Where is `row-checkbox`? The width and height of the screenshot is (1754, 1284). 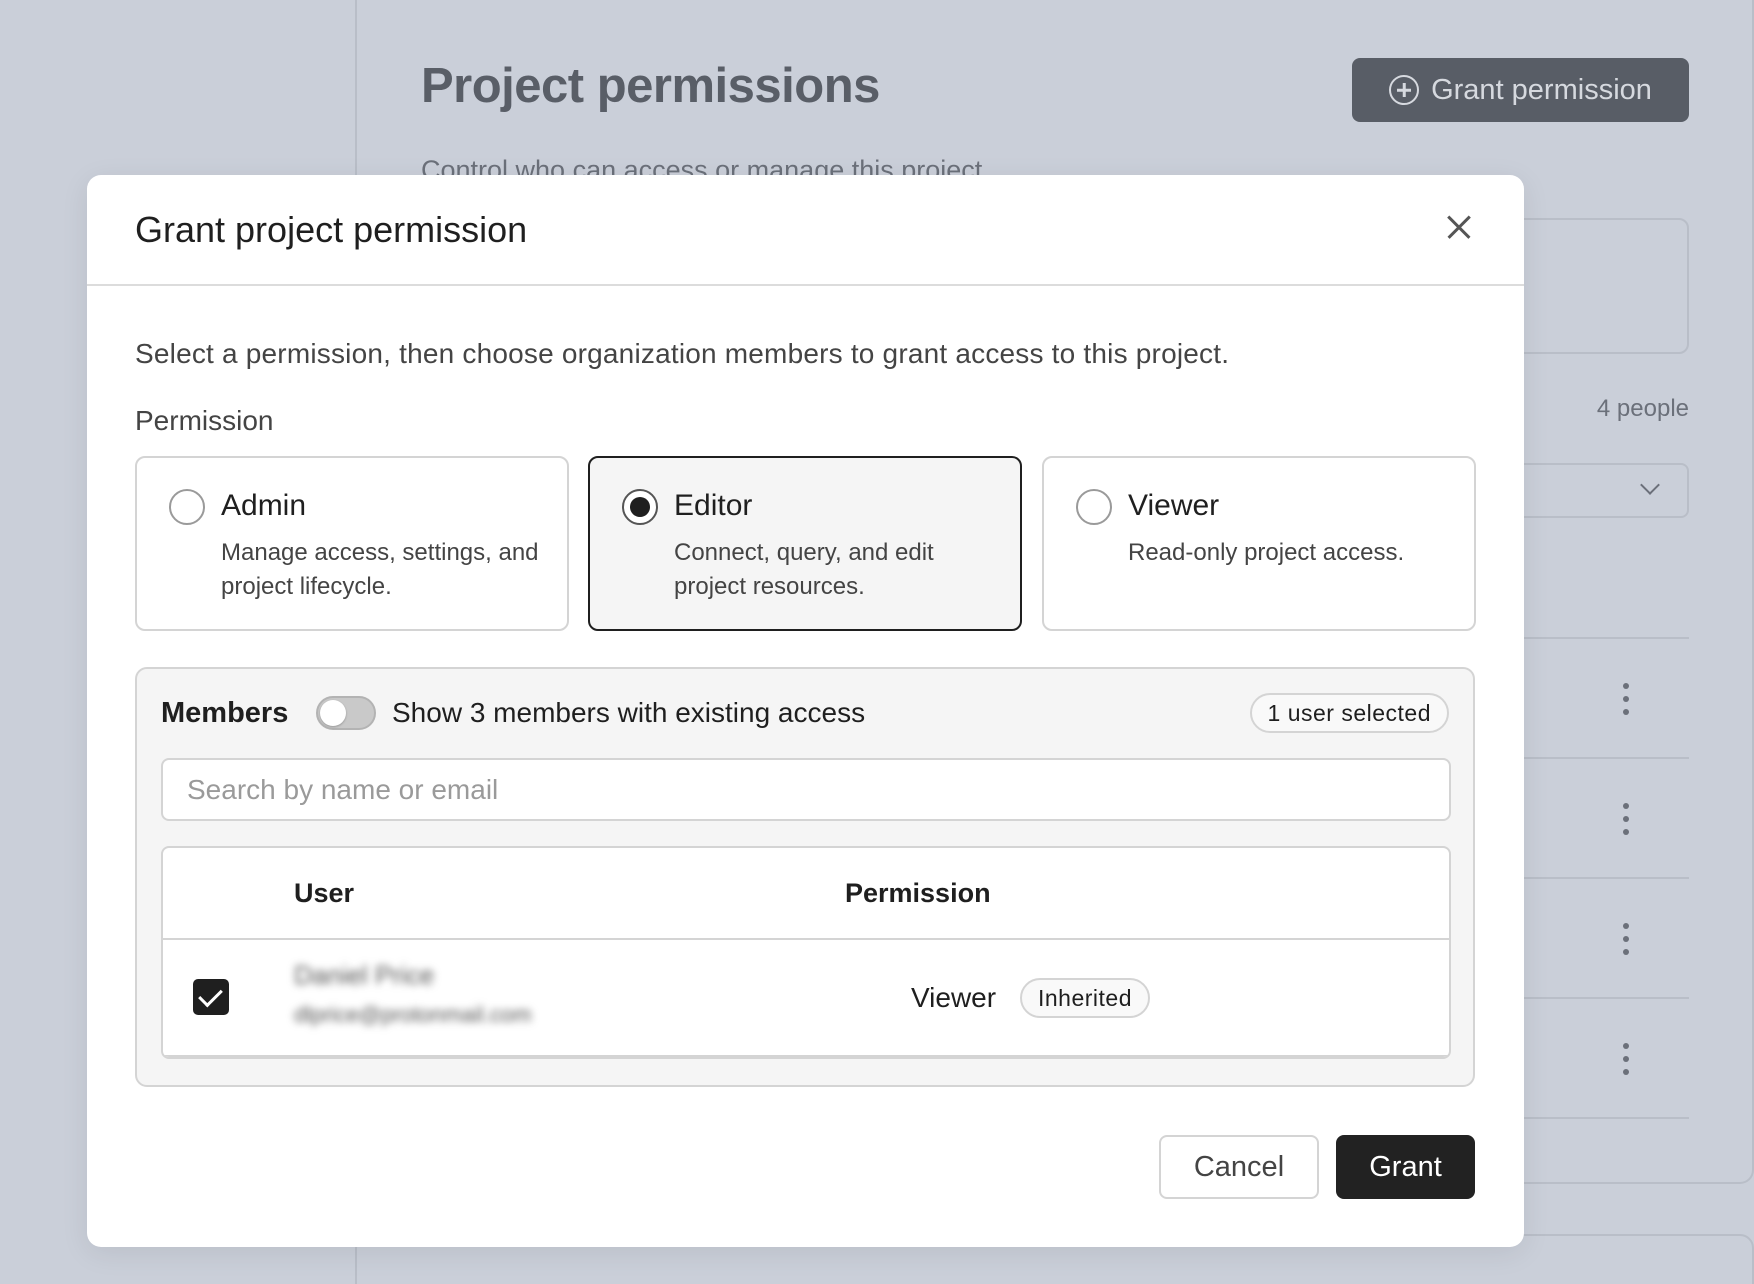 row-checkbox is located at coordinates (211, 997).